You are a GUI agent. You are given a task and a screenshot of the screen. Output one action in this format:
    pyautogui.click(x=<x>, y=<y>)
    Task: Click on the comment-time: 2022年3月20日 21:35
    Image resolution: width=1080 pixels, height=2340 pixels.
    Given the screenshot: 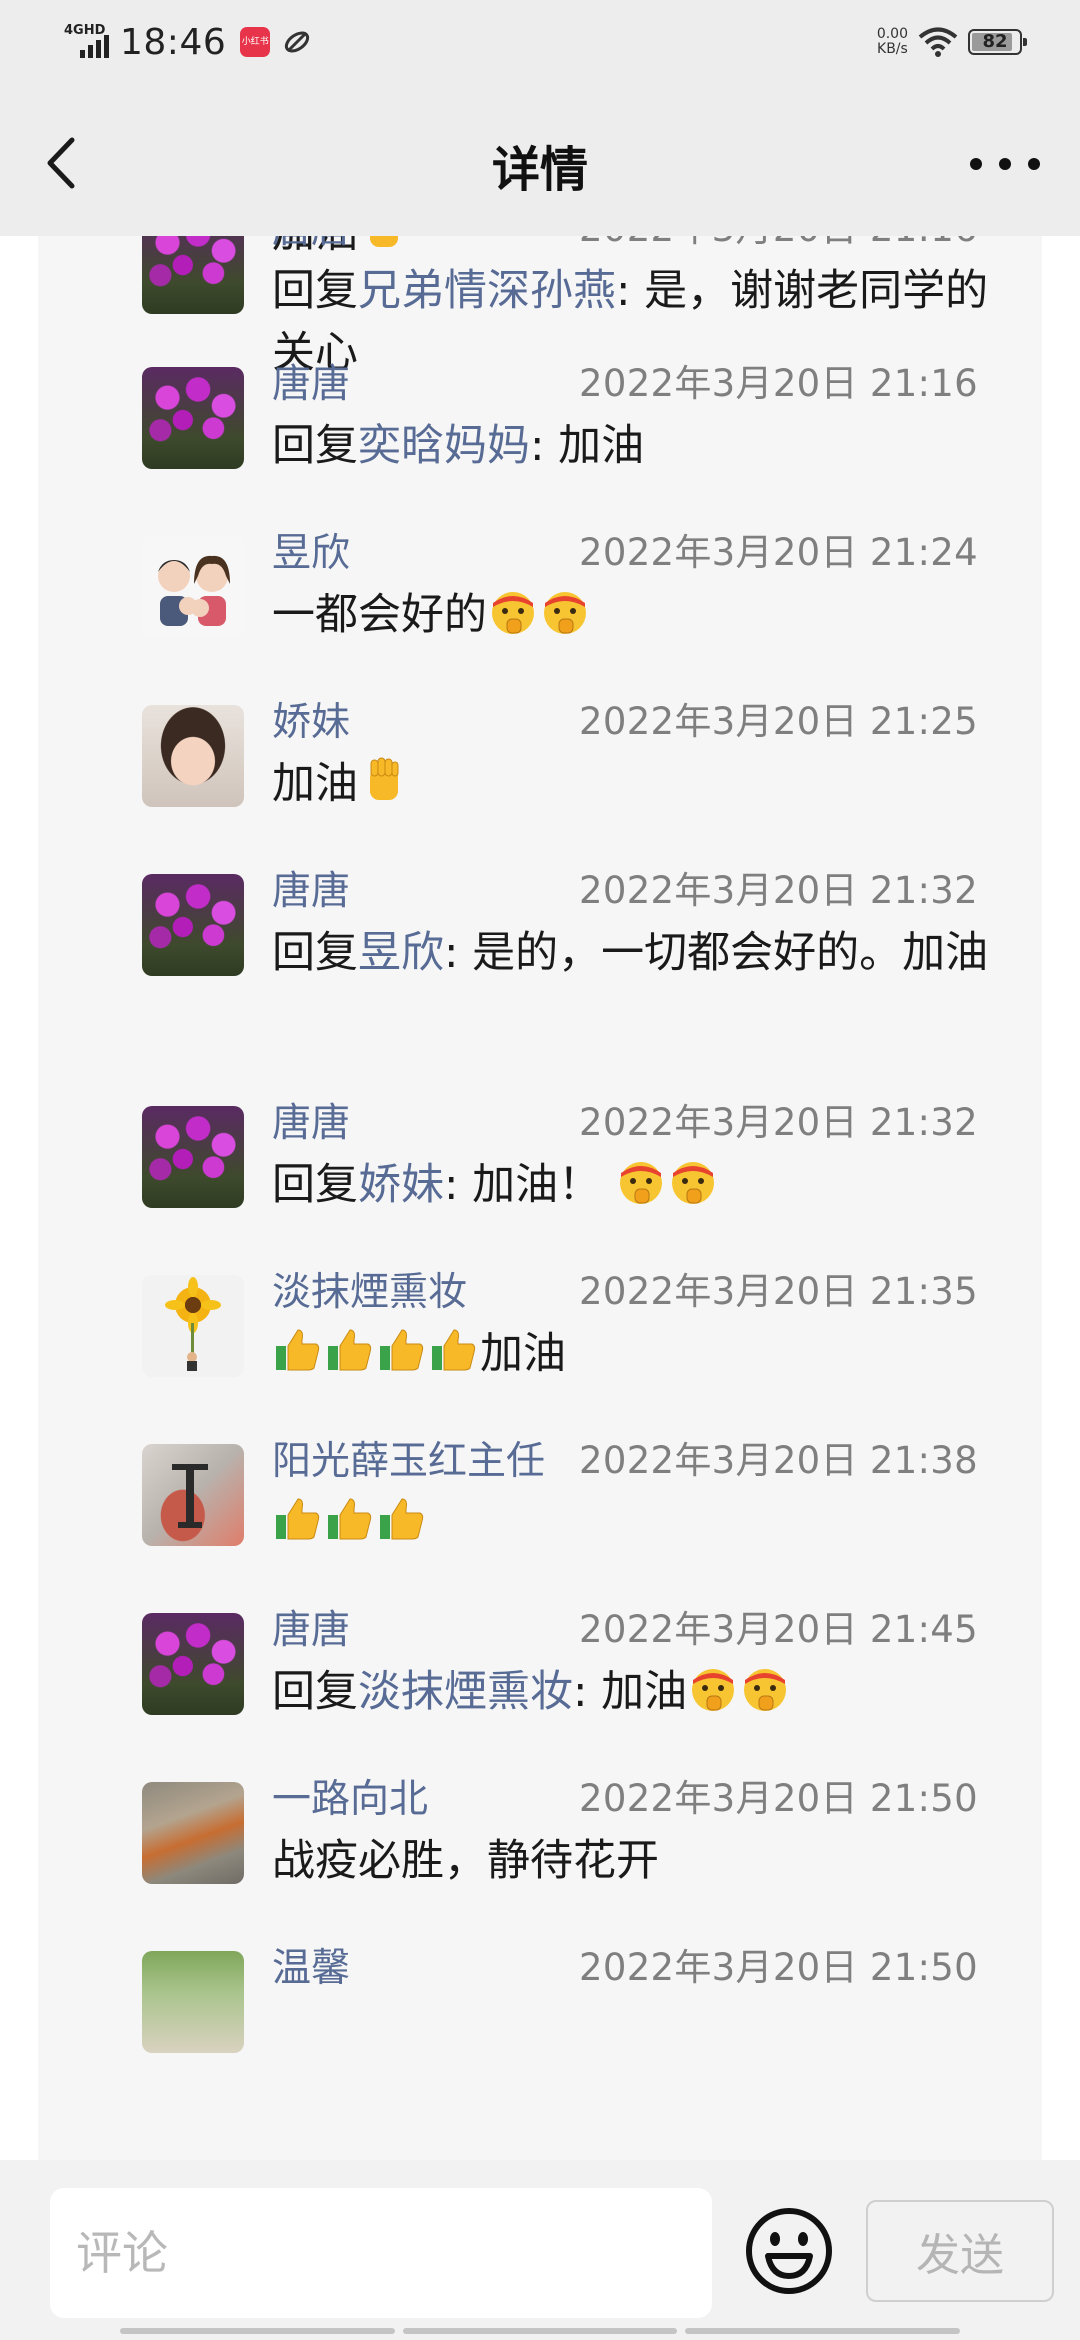 What is the action you would take?
    pyautogui.click(x=778, y=1291)
    